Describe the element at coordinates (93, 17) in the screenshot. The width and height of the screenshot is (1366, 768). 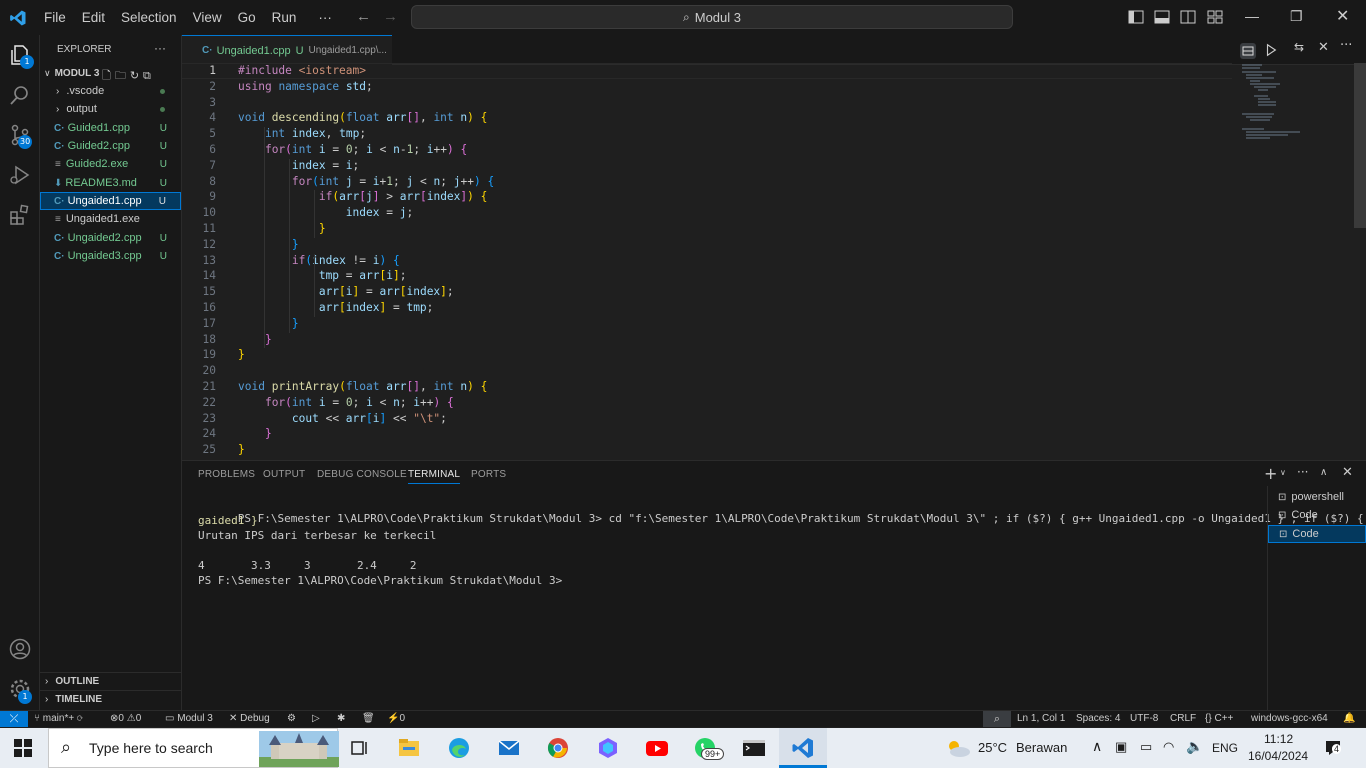
I see `menu-edit: Edit` at that location.